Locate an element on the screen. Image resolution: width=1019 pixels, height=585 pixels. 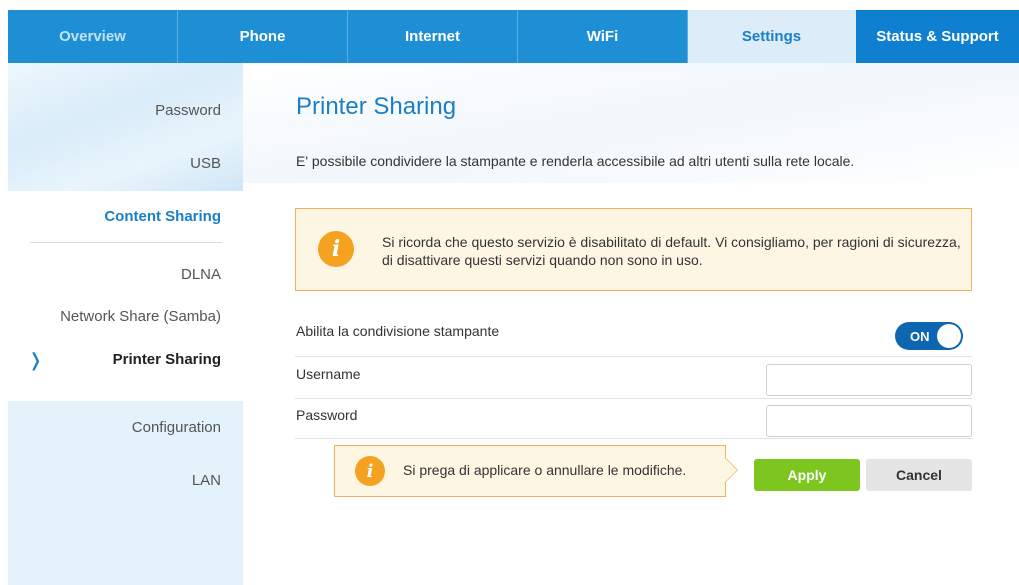
sidebar-divider is located at coordinates (126, 242).